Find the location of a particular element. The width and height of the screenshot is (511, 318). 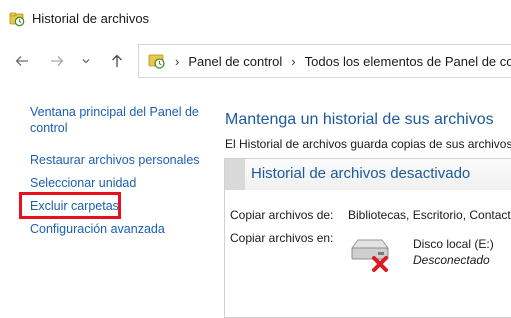

page-title: Mantenga un historial de sus archivos is located at coordinates (359, 119).